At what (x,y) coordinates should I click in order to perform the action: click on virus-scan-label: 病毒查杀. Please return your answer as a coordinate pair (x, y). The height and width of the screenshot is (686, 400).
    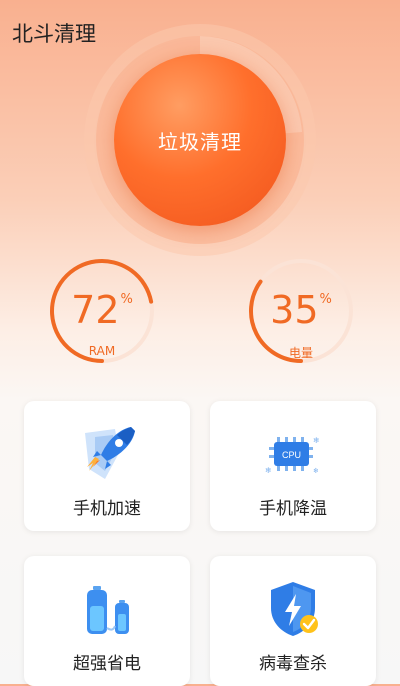
    Looking at the image, I should click on (293, 664).